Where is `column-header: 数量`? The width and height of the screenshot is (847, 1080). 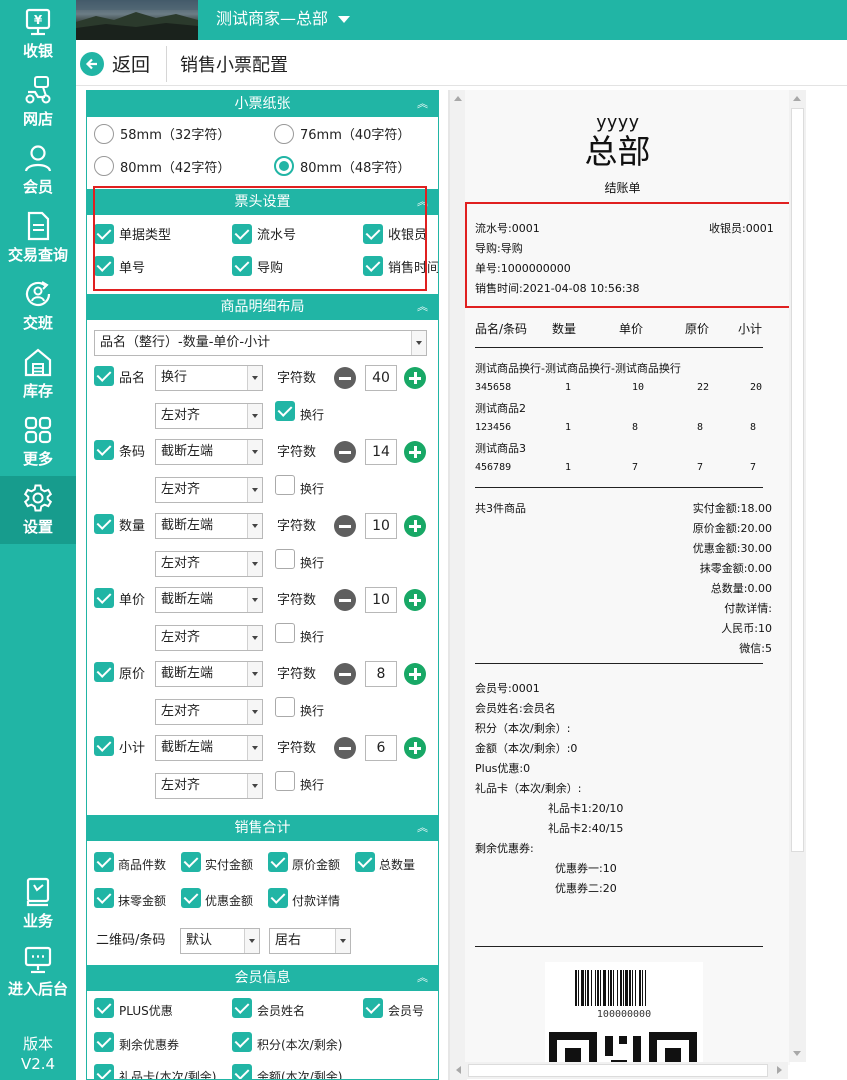 column-header: 数量 is located at coordinates (564, 329).